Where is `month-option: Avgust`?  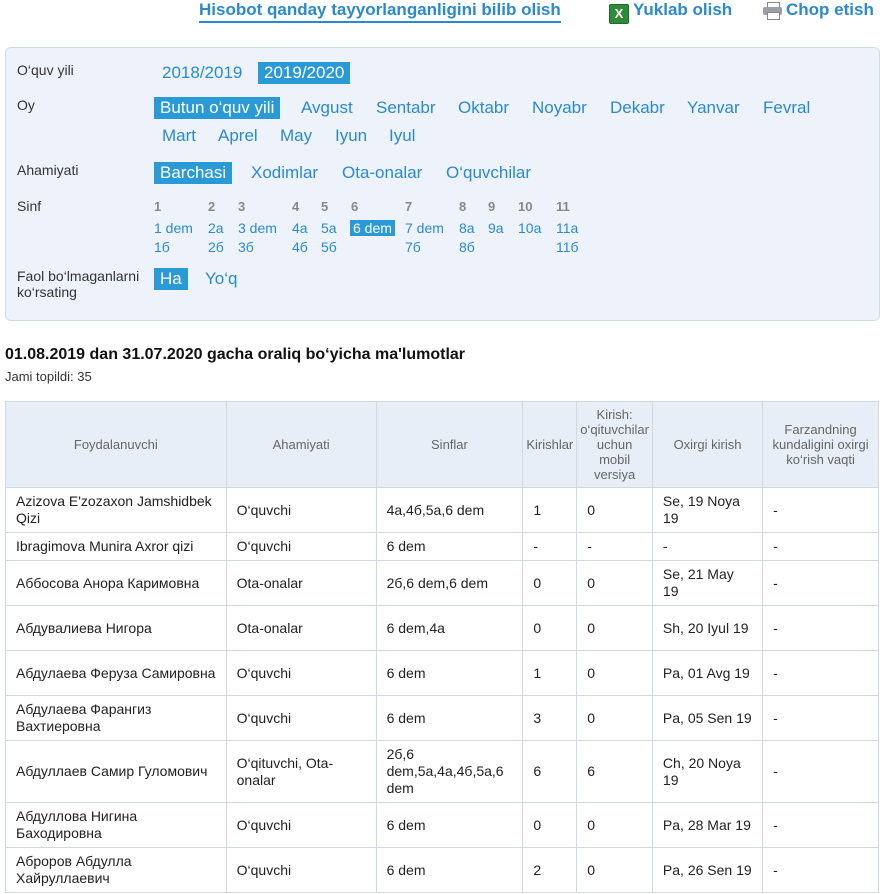 month-option: Avgust is located at coordinates (327, 108).